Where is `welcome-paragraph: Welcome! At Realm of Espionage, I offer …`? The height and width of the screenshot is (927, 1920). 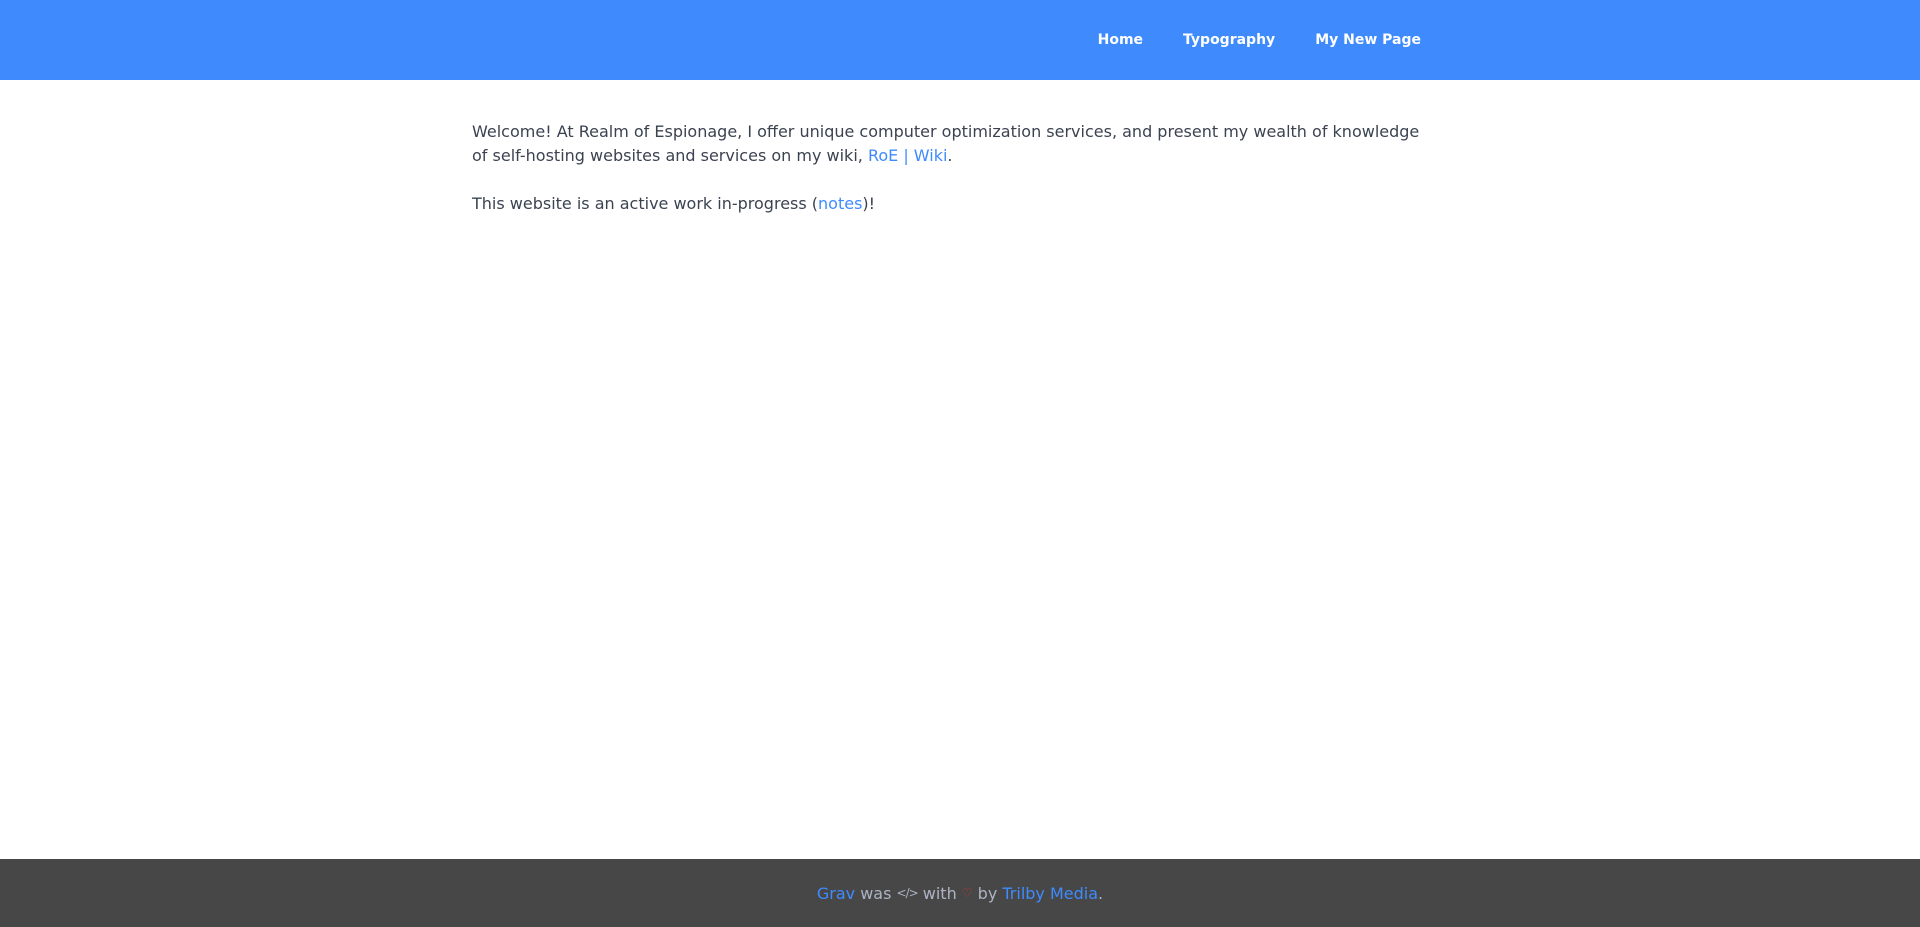
welcome-paragraph: Welcome! At Realm of Espionage, I offer … is located at coordinates (952, 144).